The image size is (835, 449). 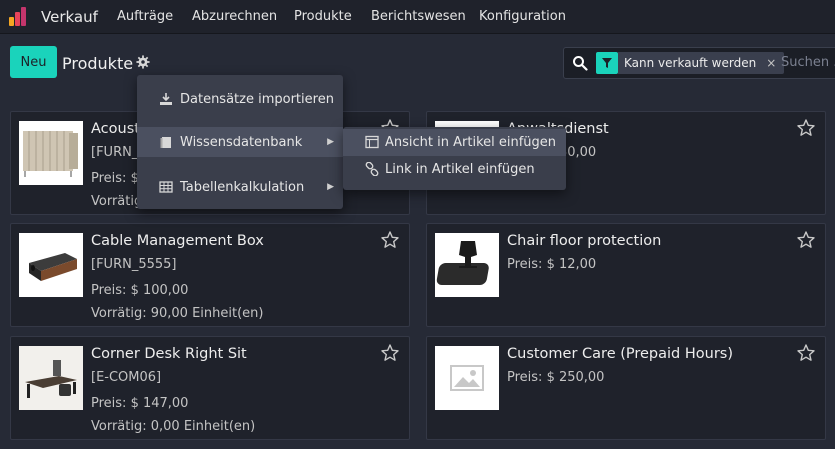 What do you see at coordinates (690, 63) in the screenshot?
I see `filter-facet-label: Kann verkauft werden` at bounding box center [690, 63].